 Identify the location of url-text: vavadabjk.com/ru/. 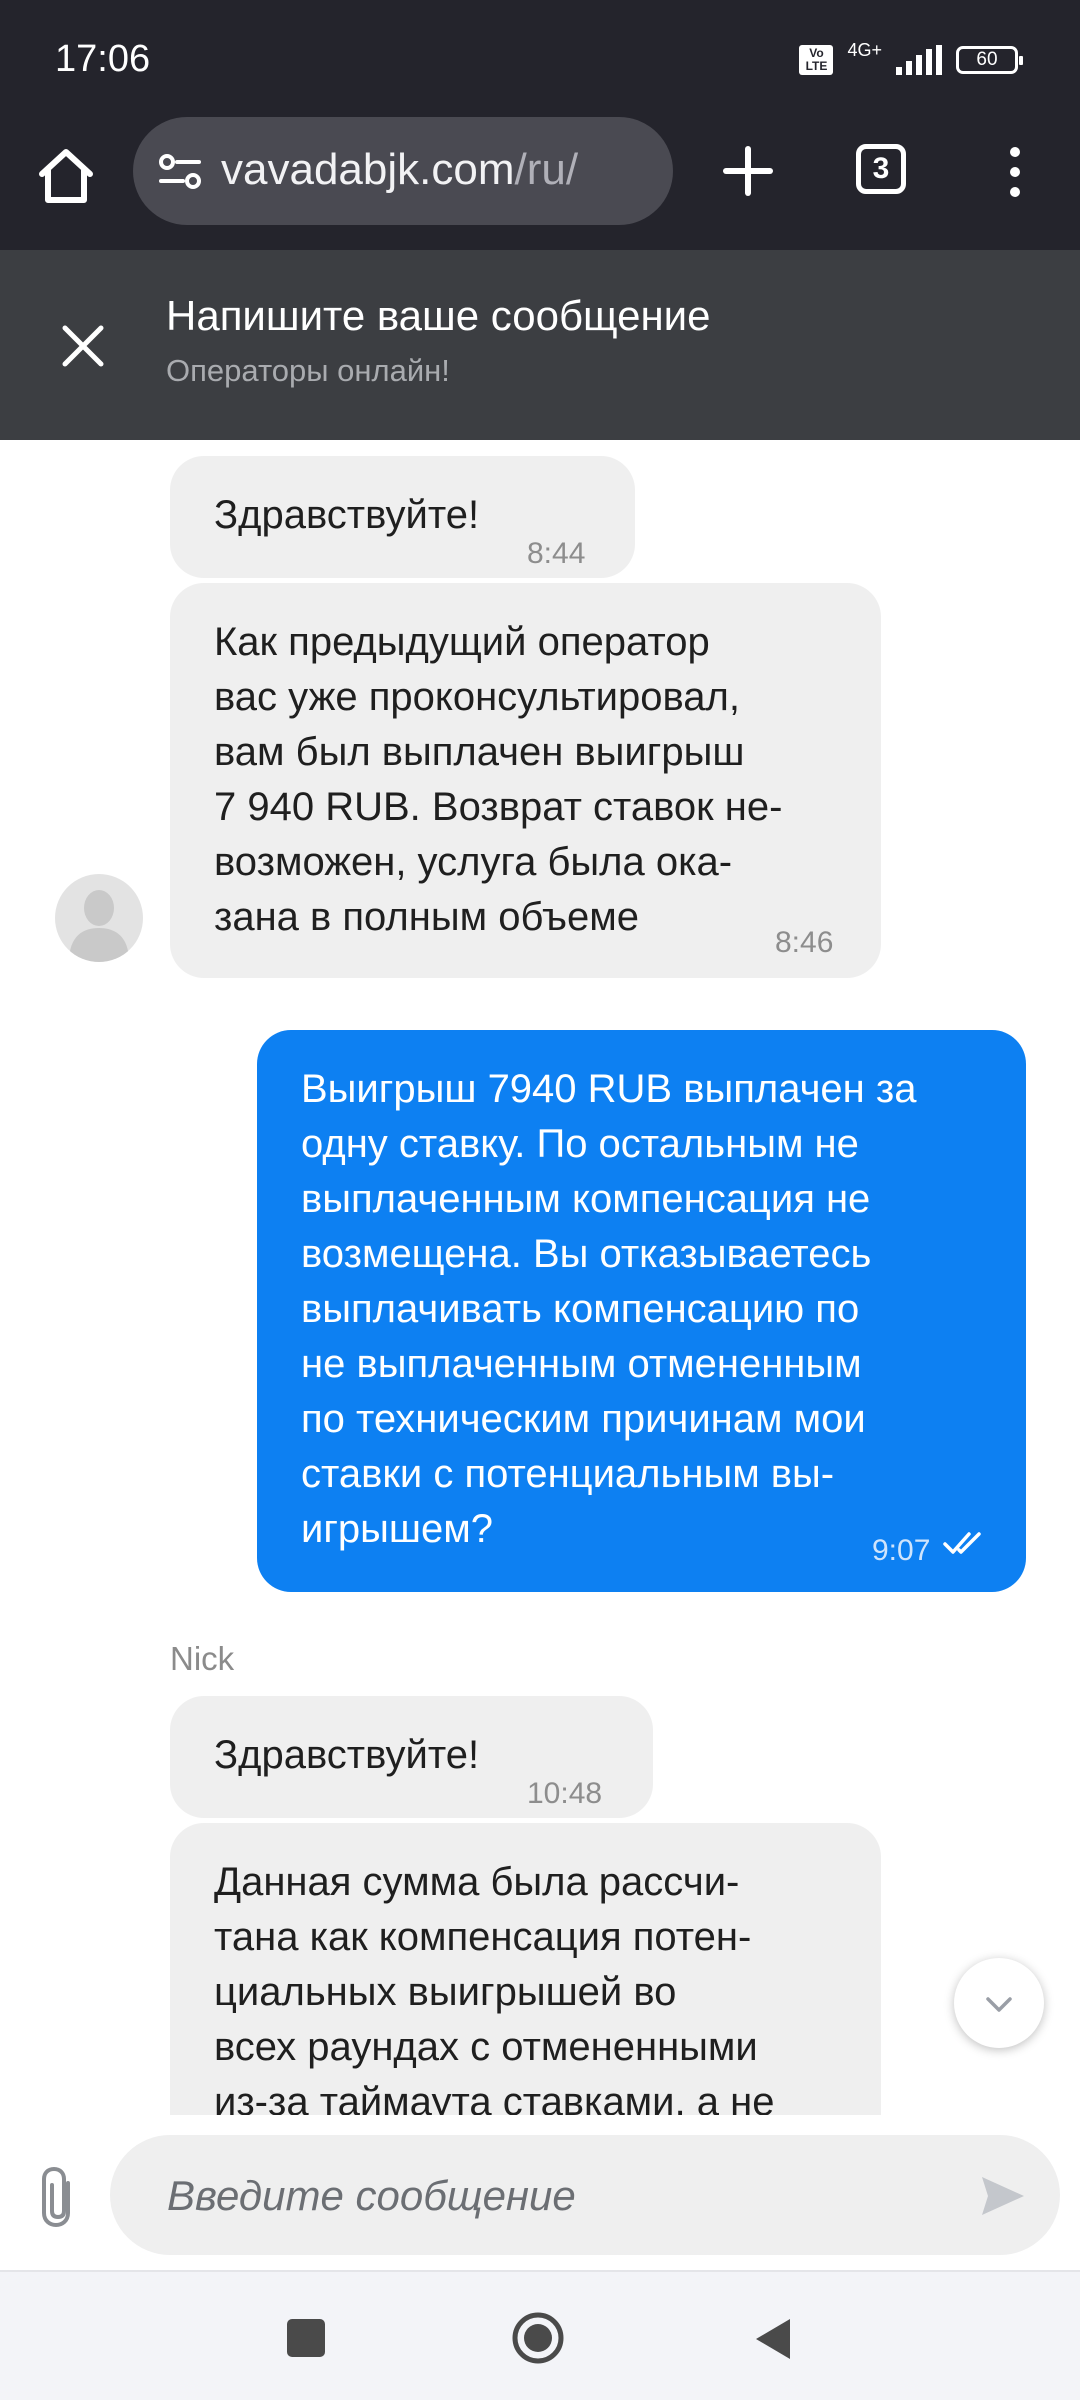
(399, 170).